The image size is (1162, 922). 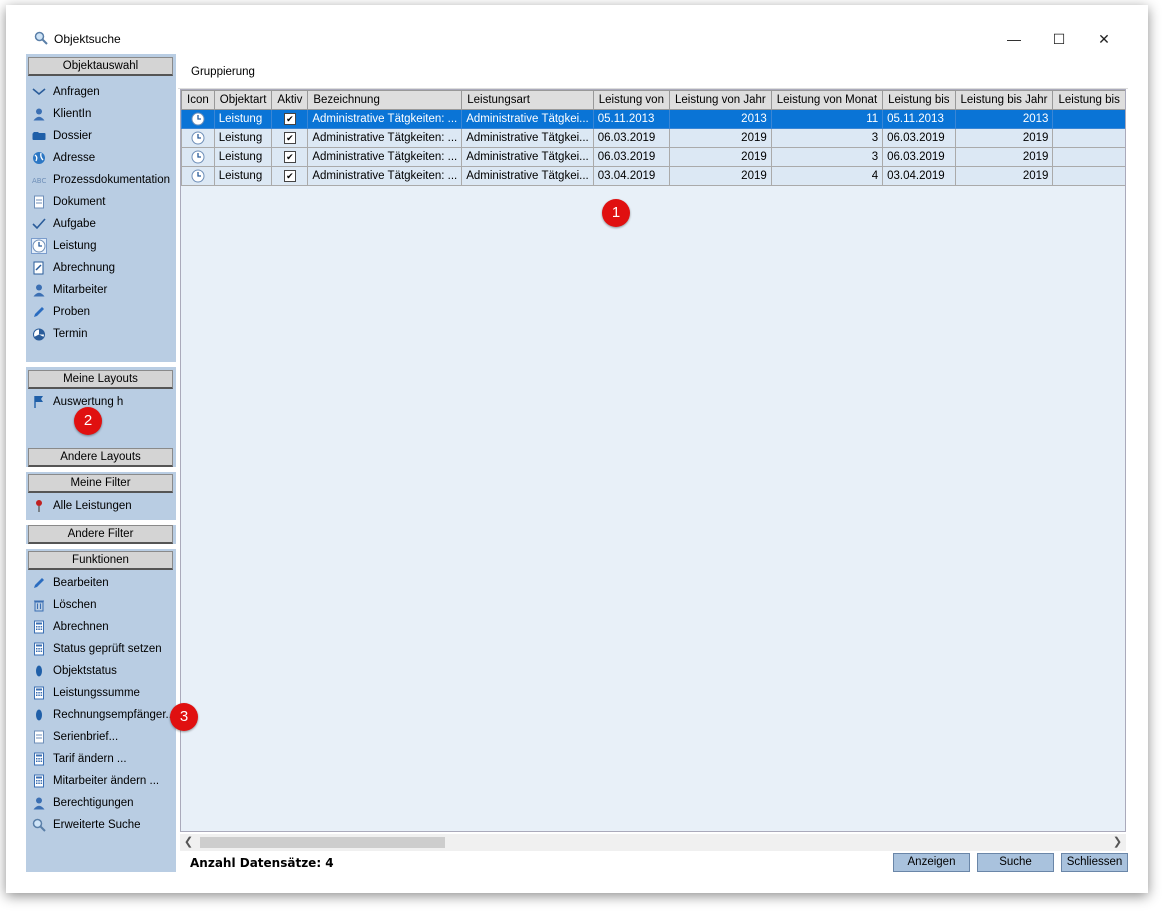 What do you see at coordinates (75, 246) in the screenshot?
I see `sidebar-item-label: Leistung` at bounding box center [75, 246].